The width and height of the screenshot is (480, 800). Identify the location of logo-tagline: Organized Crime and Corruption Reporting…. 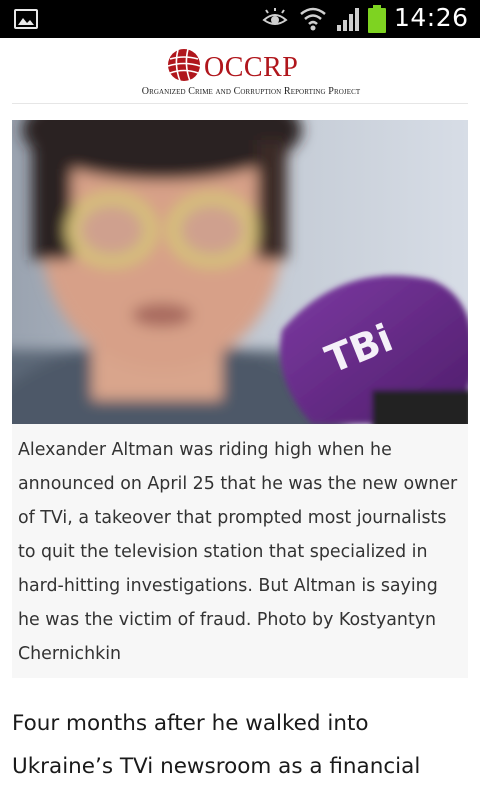
(251, 91).